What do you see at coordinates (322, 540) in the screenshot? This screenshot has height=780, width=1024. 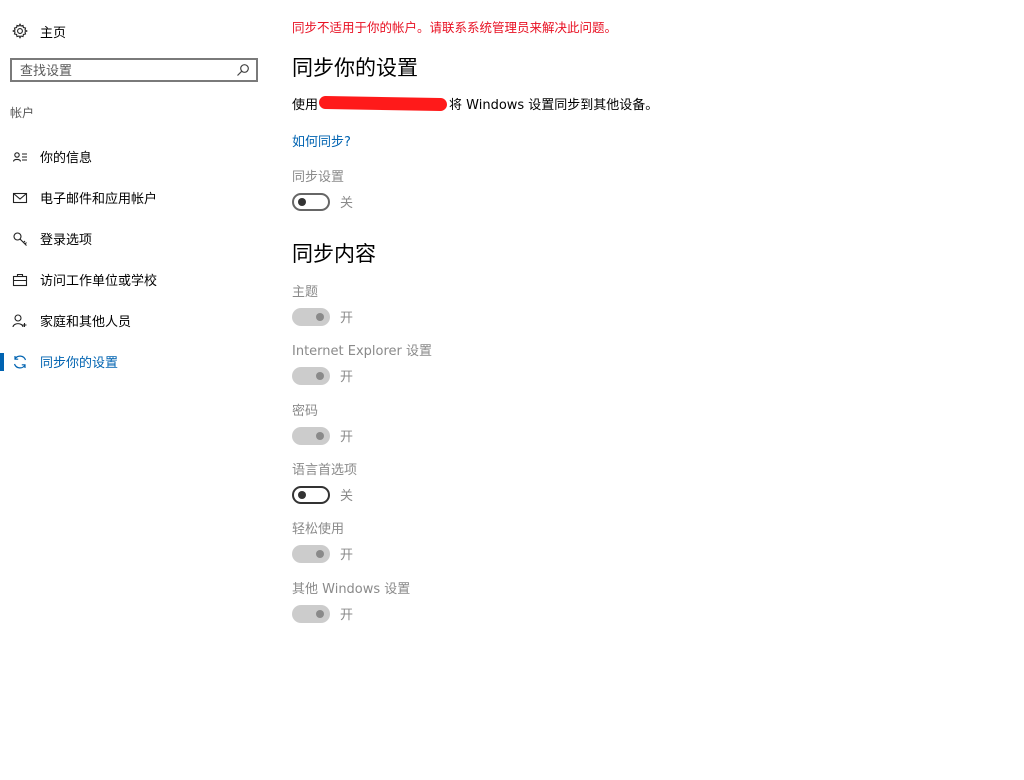 I see `setting-ease-of-access: 轻松使用 开` at bounding box center [322, 540].